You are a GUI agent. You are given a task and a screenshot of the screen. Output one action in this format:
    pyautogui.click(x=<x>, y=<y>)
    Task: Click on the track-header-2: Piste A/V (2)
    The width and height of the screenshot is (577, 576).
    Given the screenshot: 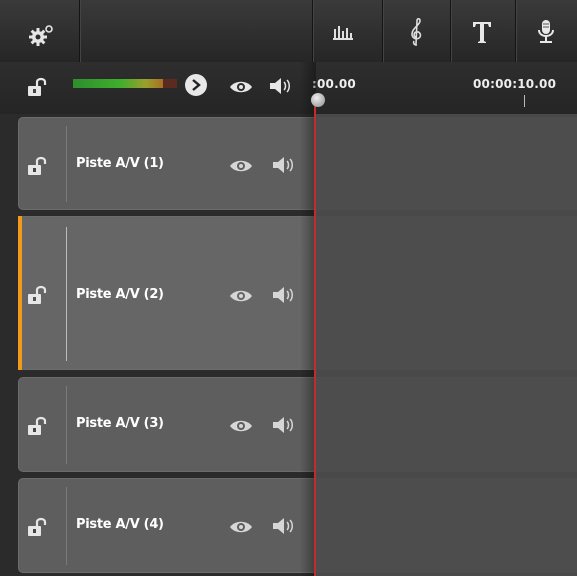 What is the action you would take?
    pyautogui.click(x=166, y=293)
    